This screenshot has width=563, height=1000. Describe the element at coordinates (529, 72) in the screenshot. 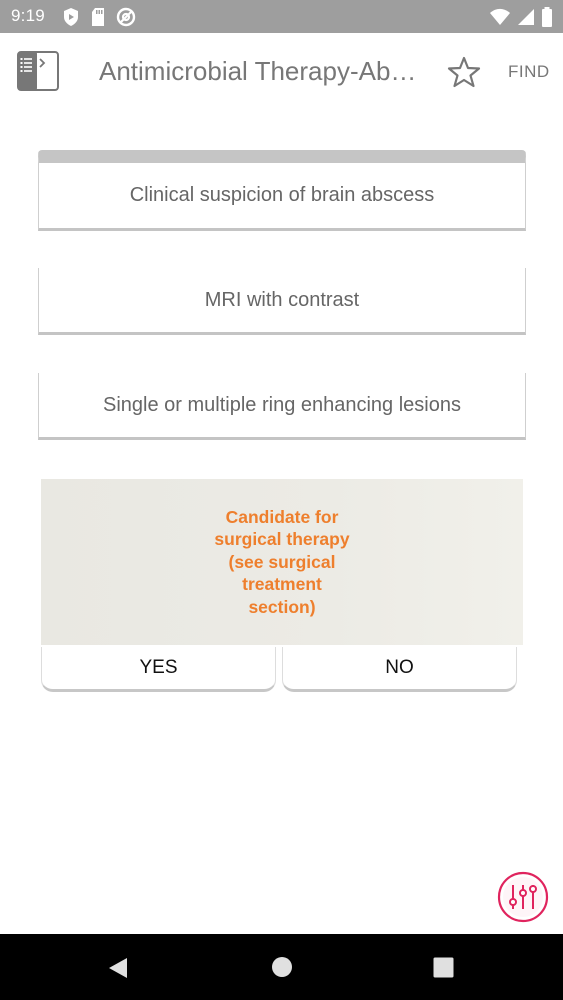

I see `find-button: FIND` at that location.